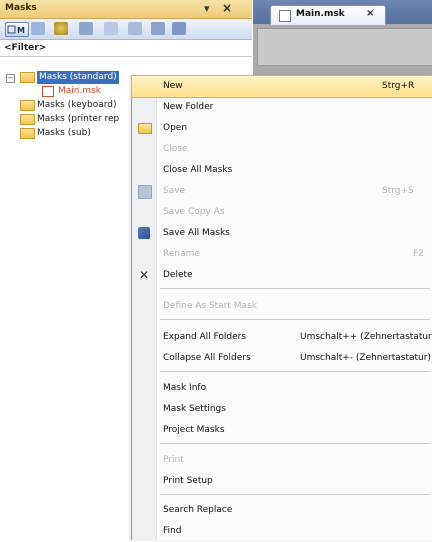 The image size is (432, 542). I want to click on tab-label: Main.msk, so click(320, 14).